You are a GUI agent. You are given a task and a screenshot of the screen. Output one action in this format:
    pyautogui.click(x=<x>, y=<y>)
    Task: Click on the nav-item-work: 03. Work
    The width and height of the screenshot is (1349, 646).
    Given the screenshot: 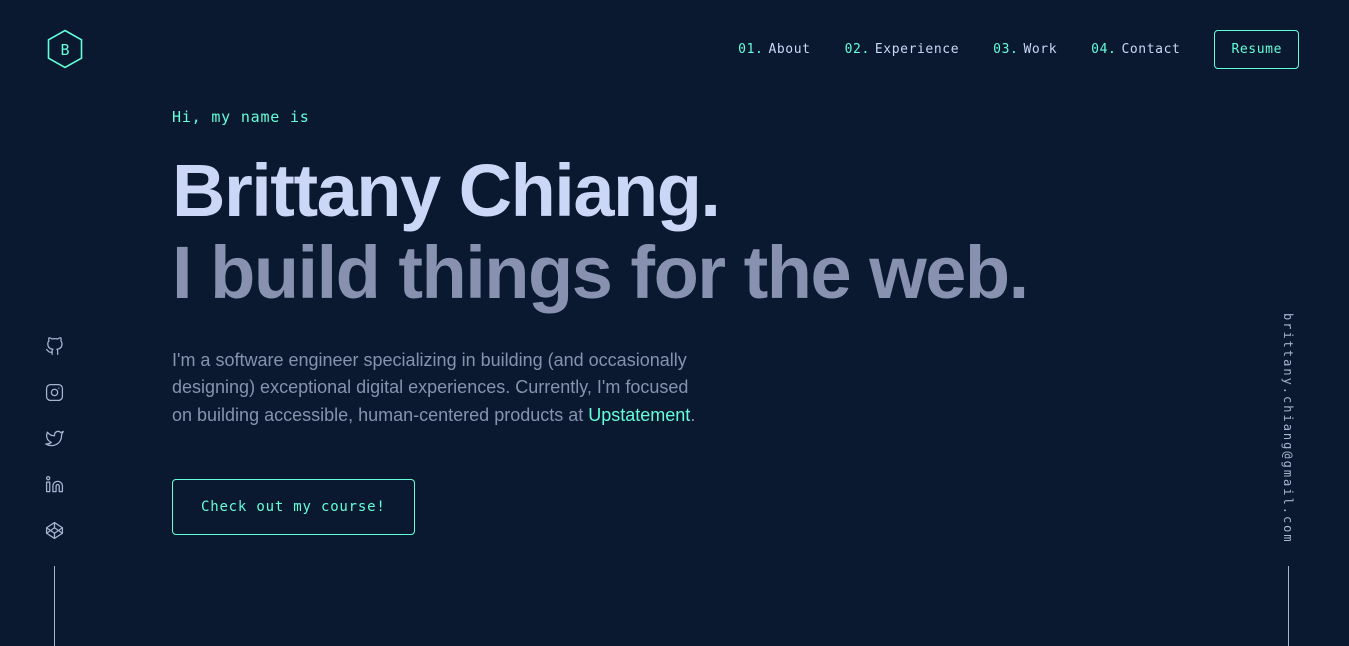 What is the action you would take?
    pyautogui.click(x=1025, y=49)
    